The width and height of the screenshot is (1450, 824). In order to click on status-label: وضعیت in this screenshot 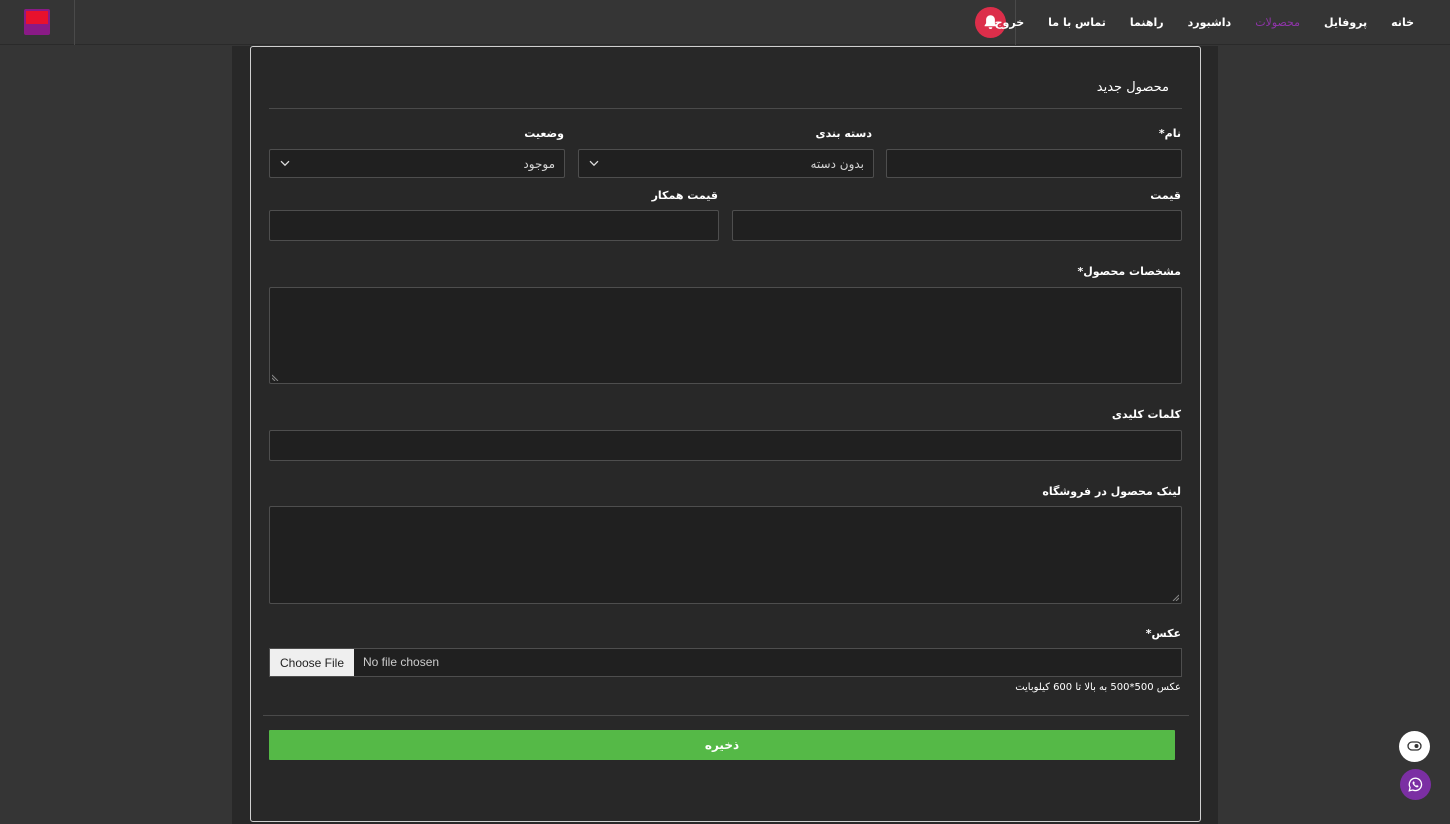, I will do `click(544, 133)`.